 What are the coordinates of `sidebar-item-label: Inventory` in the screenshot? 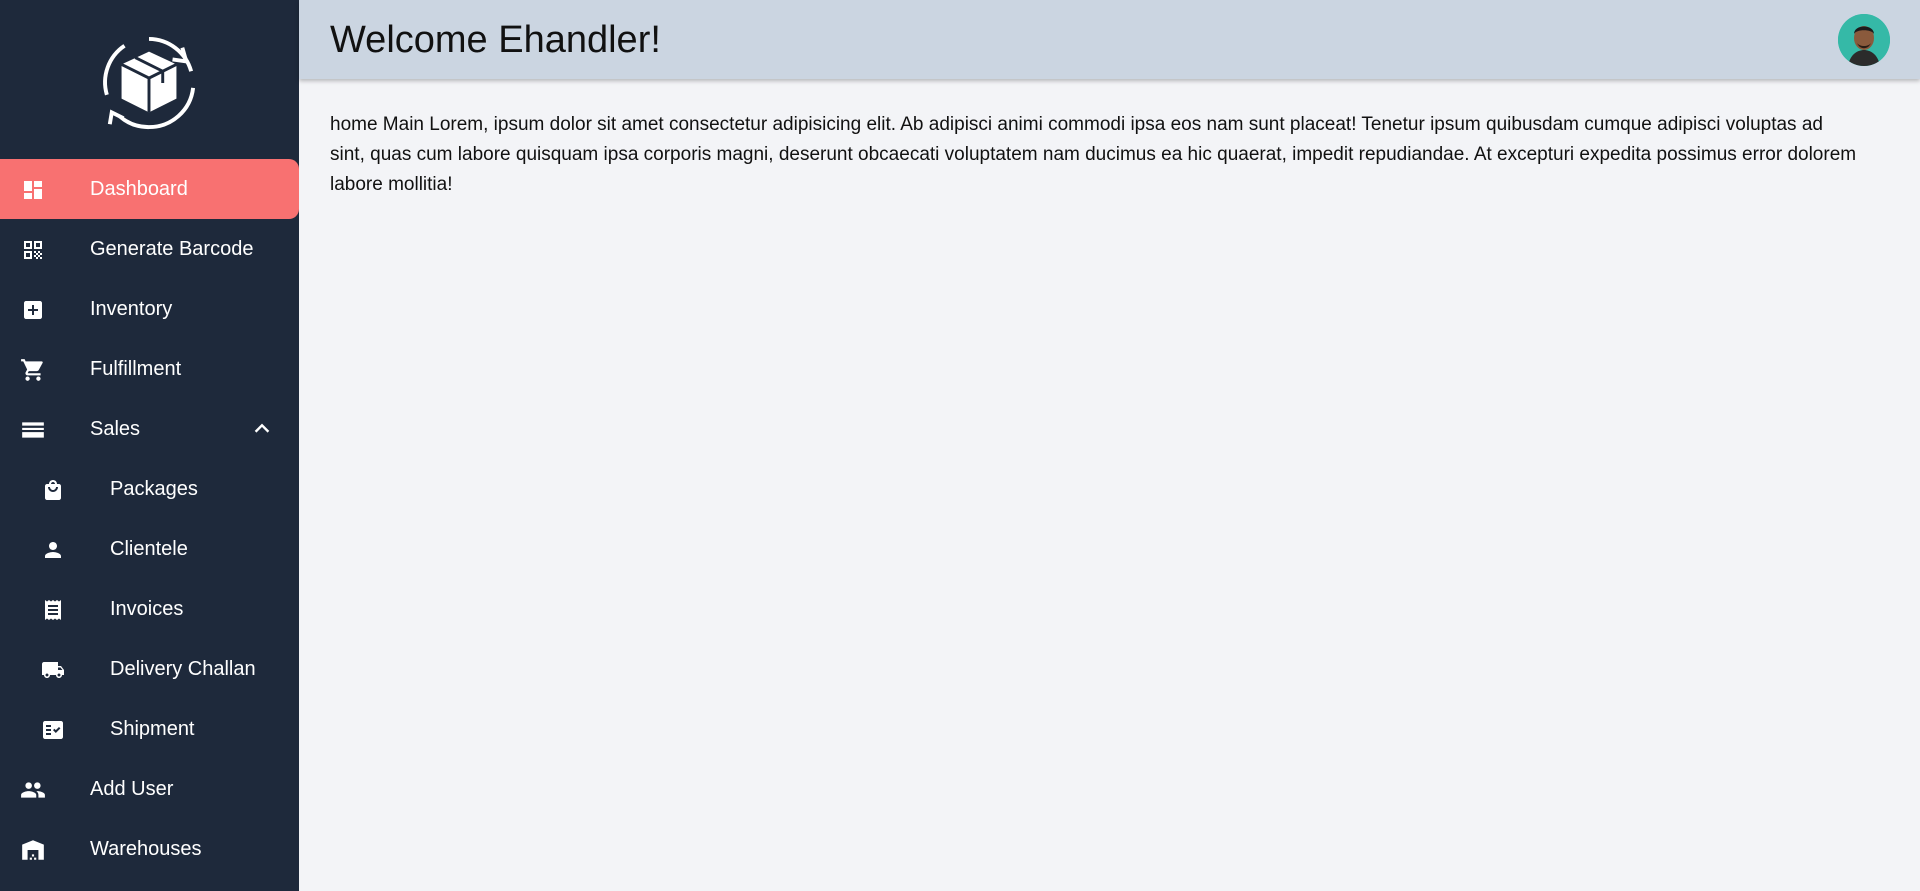 It's located at (131, 309).